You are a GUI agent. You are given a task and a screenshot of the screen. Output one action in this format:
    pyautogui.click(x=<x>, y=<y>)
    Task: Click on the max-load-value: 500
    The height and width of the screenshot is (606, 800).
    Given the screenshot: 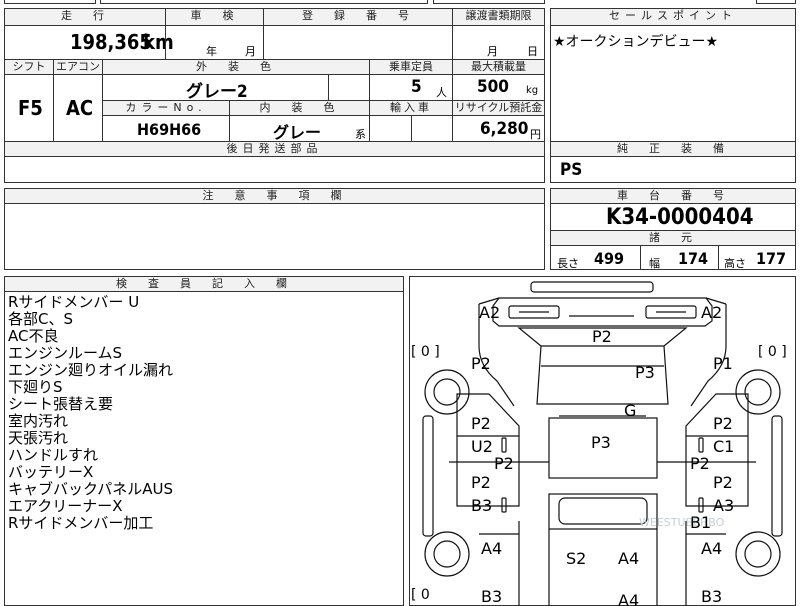 What is the action you would take?
    pyautogui.click(x=493, y=87)
    